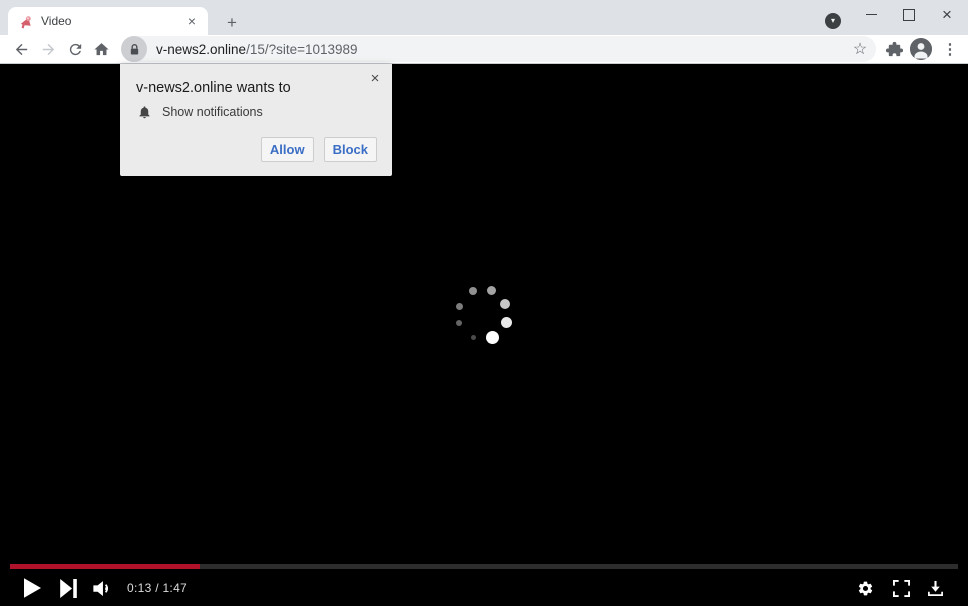 Image resolution: width=968 pixels, height=606 pixels. I want to click on back-button, so click(21, 49).